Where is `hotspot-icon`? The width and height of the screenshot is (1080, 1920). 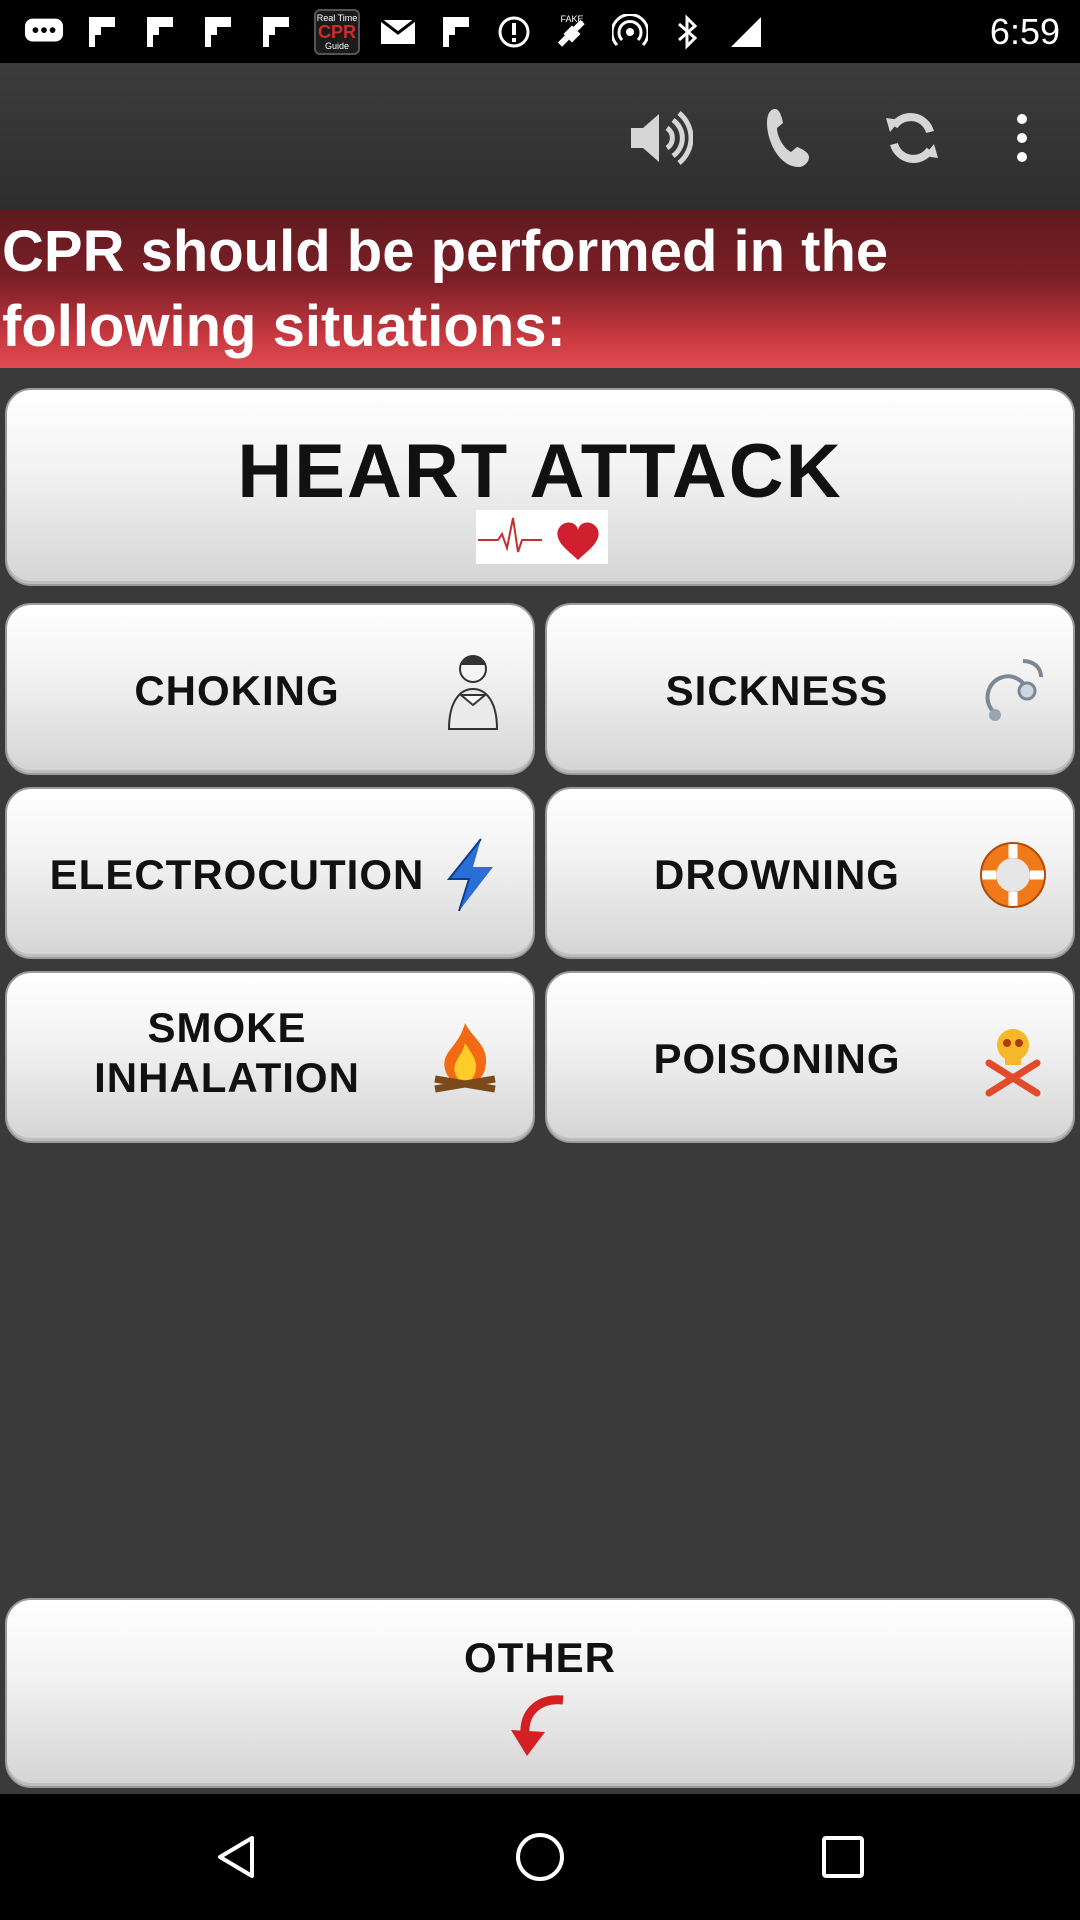 hotspot-icon is located at coordinates (630, 32).